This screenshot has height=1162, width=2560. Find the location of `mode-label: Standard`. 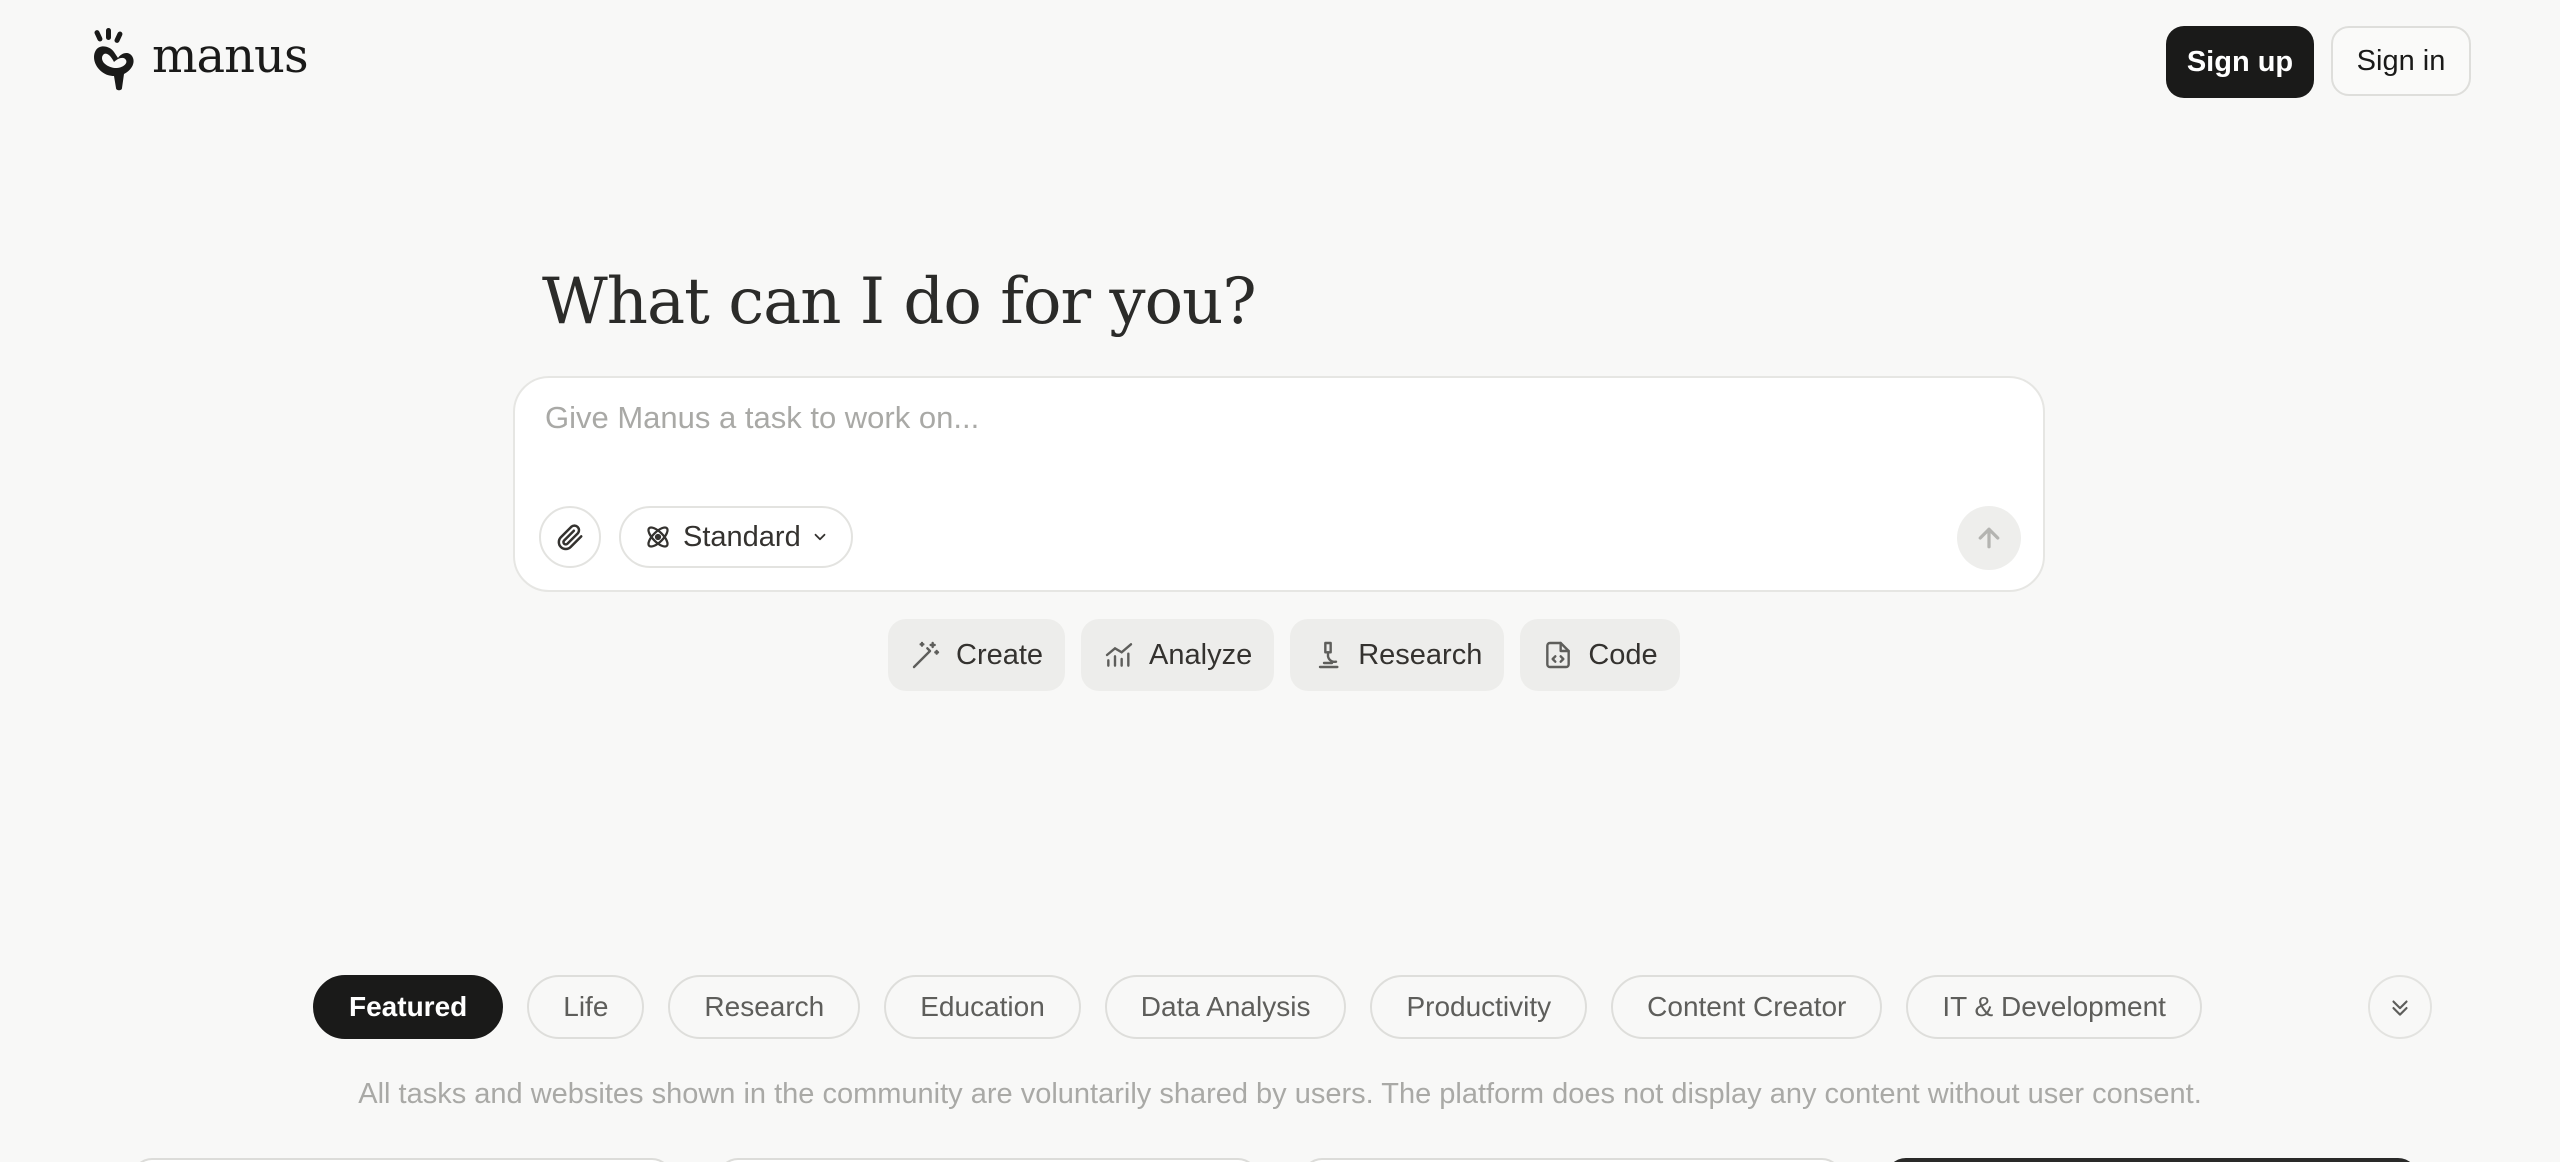

mode-label: Standard is located at coordinates (742, 536).